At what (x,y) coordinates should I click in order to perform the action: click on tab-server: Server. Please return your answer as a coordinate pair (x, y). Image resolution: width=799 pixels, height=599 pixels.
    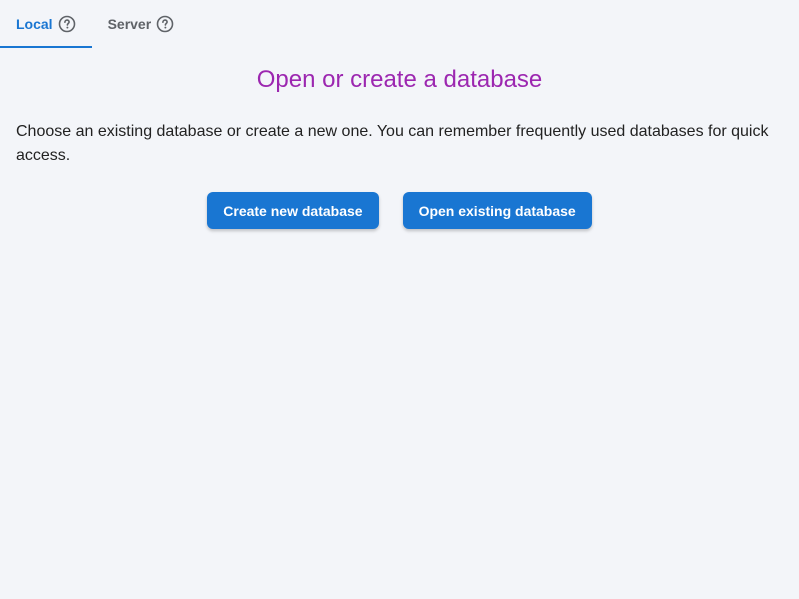
    Looking at the image, I should click on (141, 24).